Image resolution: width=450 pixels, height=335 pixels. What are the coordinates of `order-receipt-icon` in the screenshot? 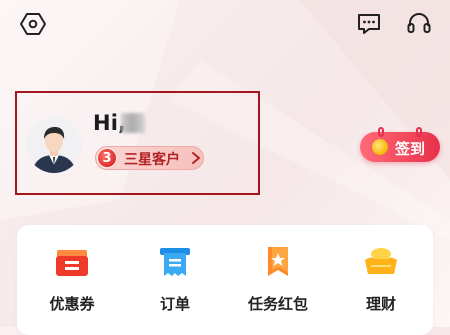 It's located at (175, 262).